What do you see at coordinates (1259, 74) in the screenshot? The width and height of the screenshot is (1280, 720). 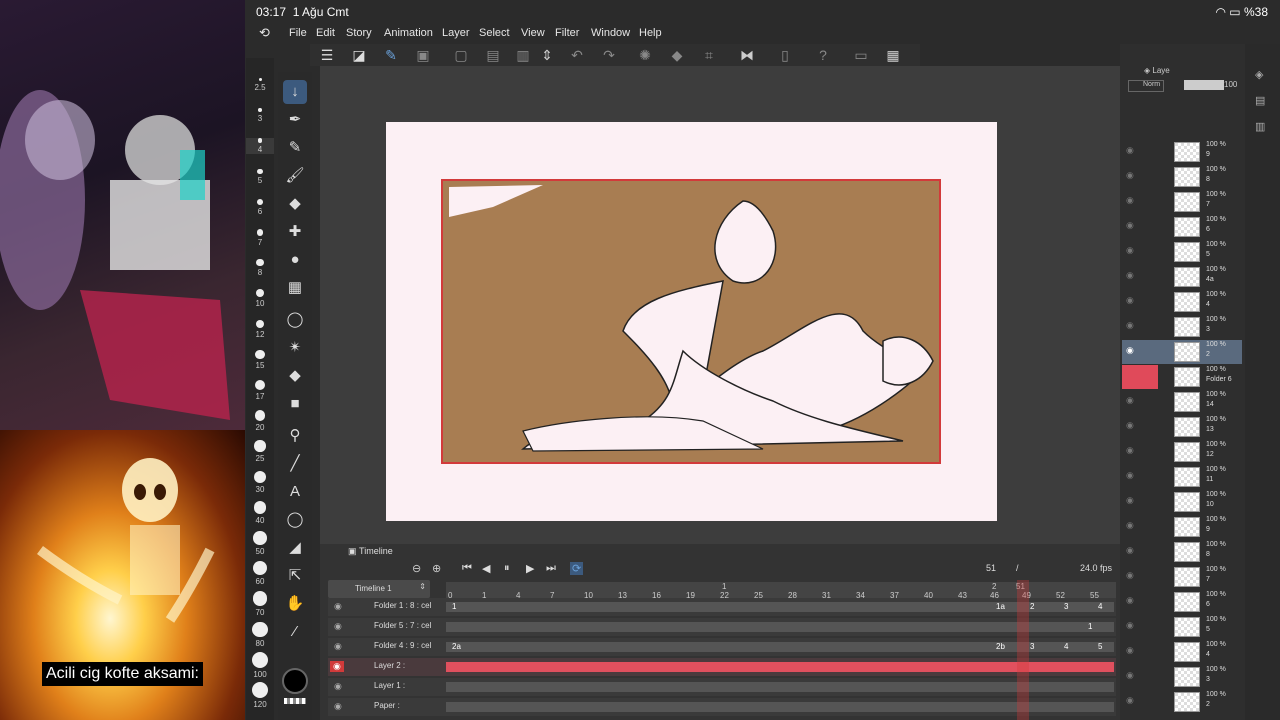 I see `palette-icon: ◈` at bounding box center [1259, 74].